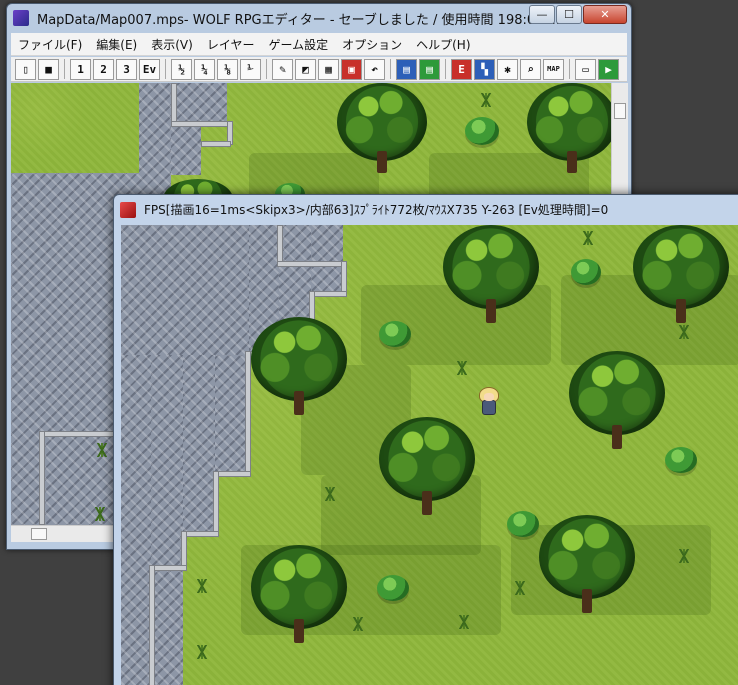  Describe the element at coordinates (181, 69) in the screenshot. I see `zoom-1-icon: ½` at that location.